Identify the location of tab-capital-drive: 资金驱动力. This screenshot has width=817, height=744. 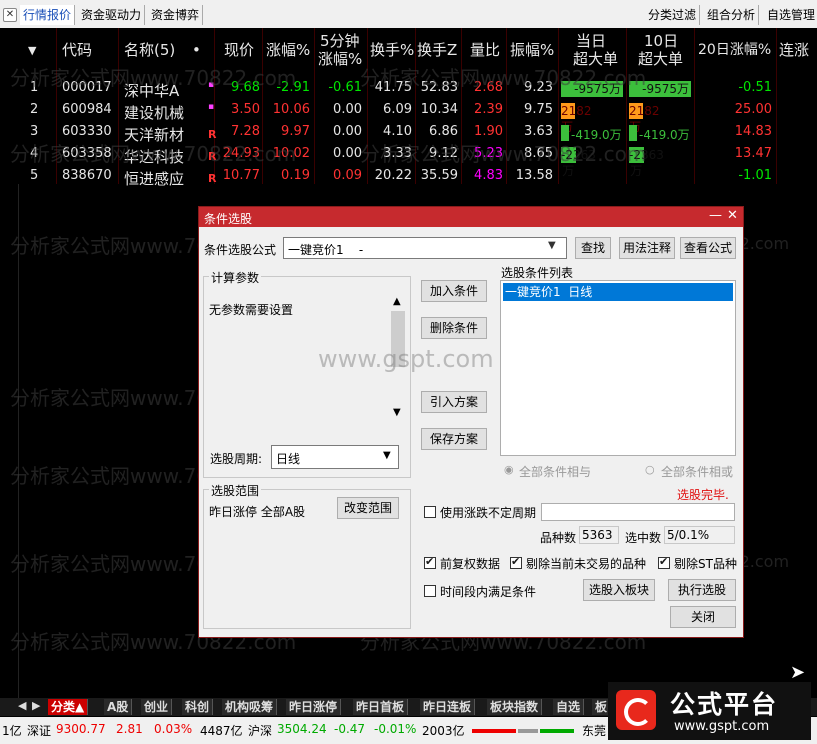
(112, 15).